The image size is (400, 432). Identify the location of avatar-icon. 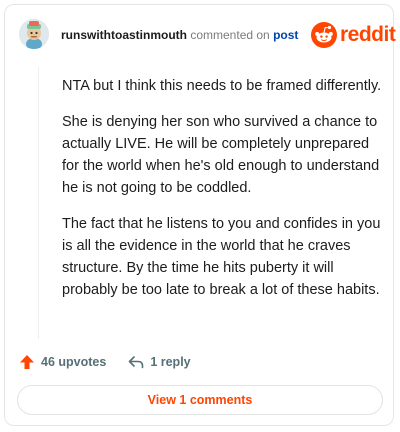
(34, 34).